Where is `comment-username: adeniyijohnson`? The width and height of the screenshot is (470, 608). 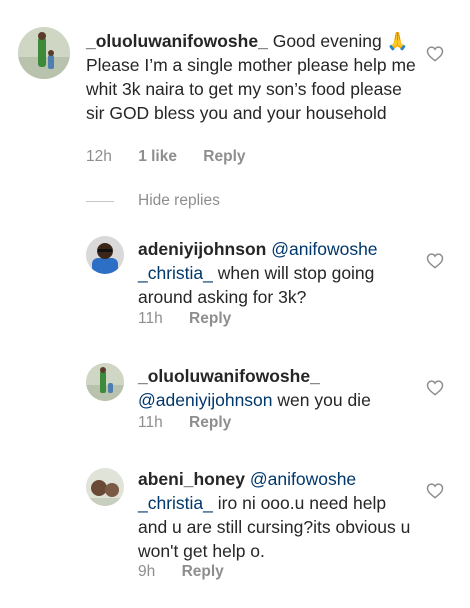 comment-username: adeniyijohnson is located at coordinates (202, 249).